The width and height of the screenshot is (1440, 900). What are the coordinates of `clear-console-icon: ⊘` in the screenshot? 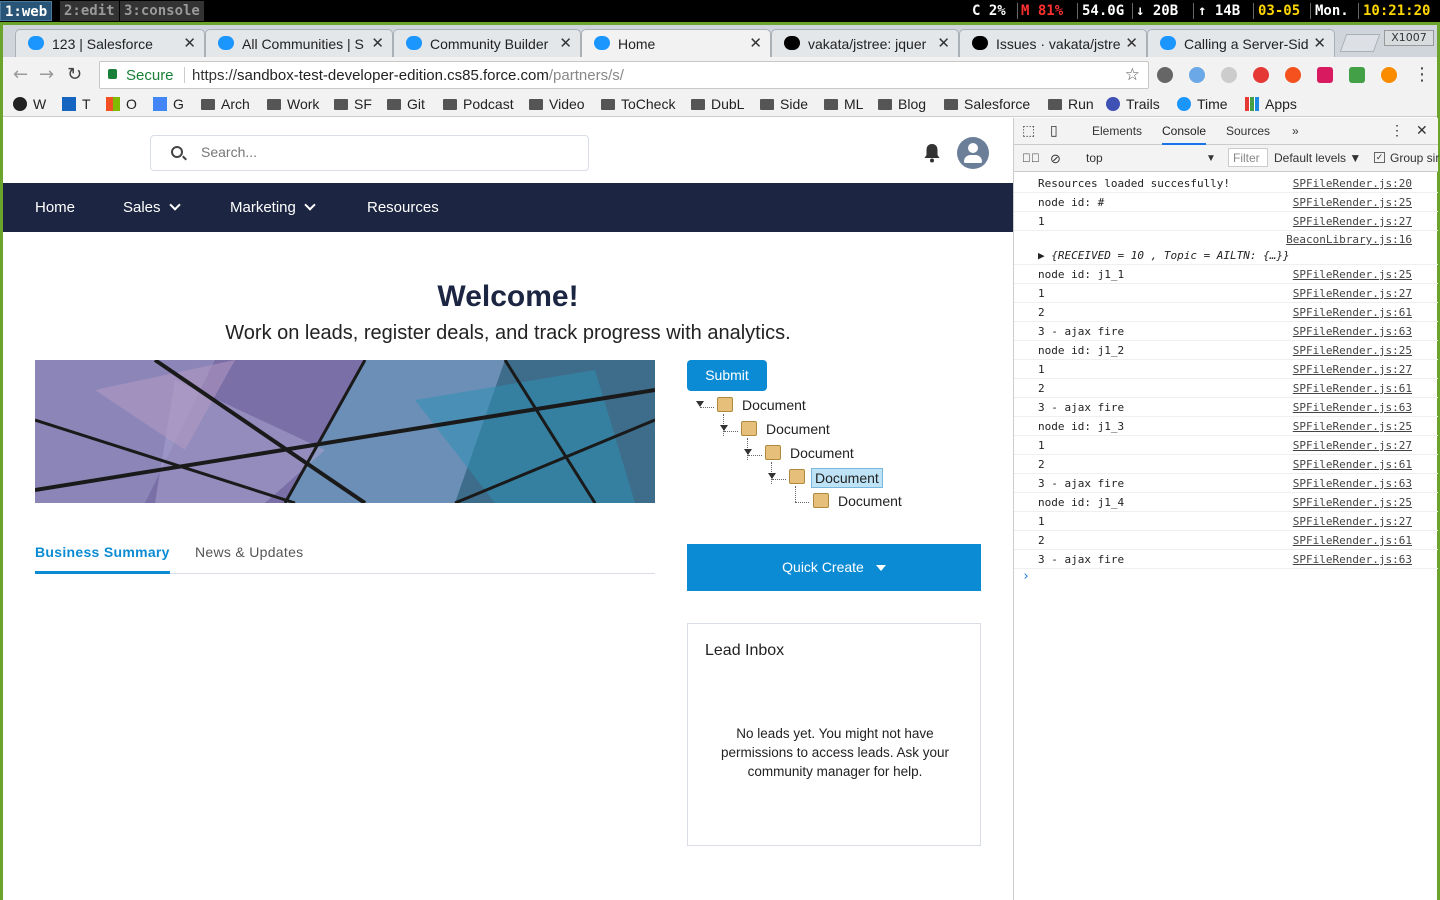 It's located at (1055, 159).